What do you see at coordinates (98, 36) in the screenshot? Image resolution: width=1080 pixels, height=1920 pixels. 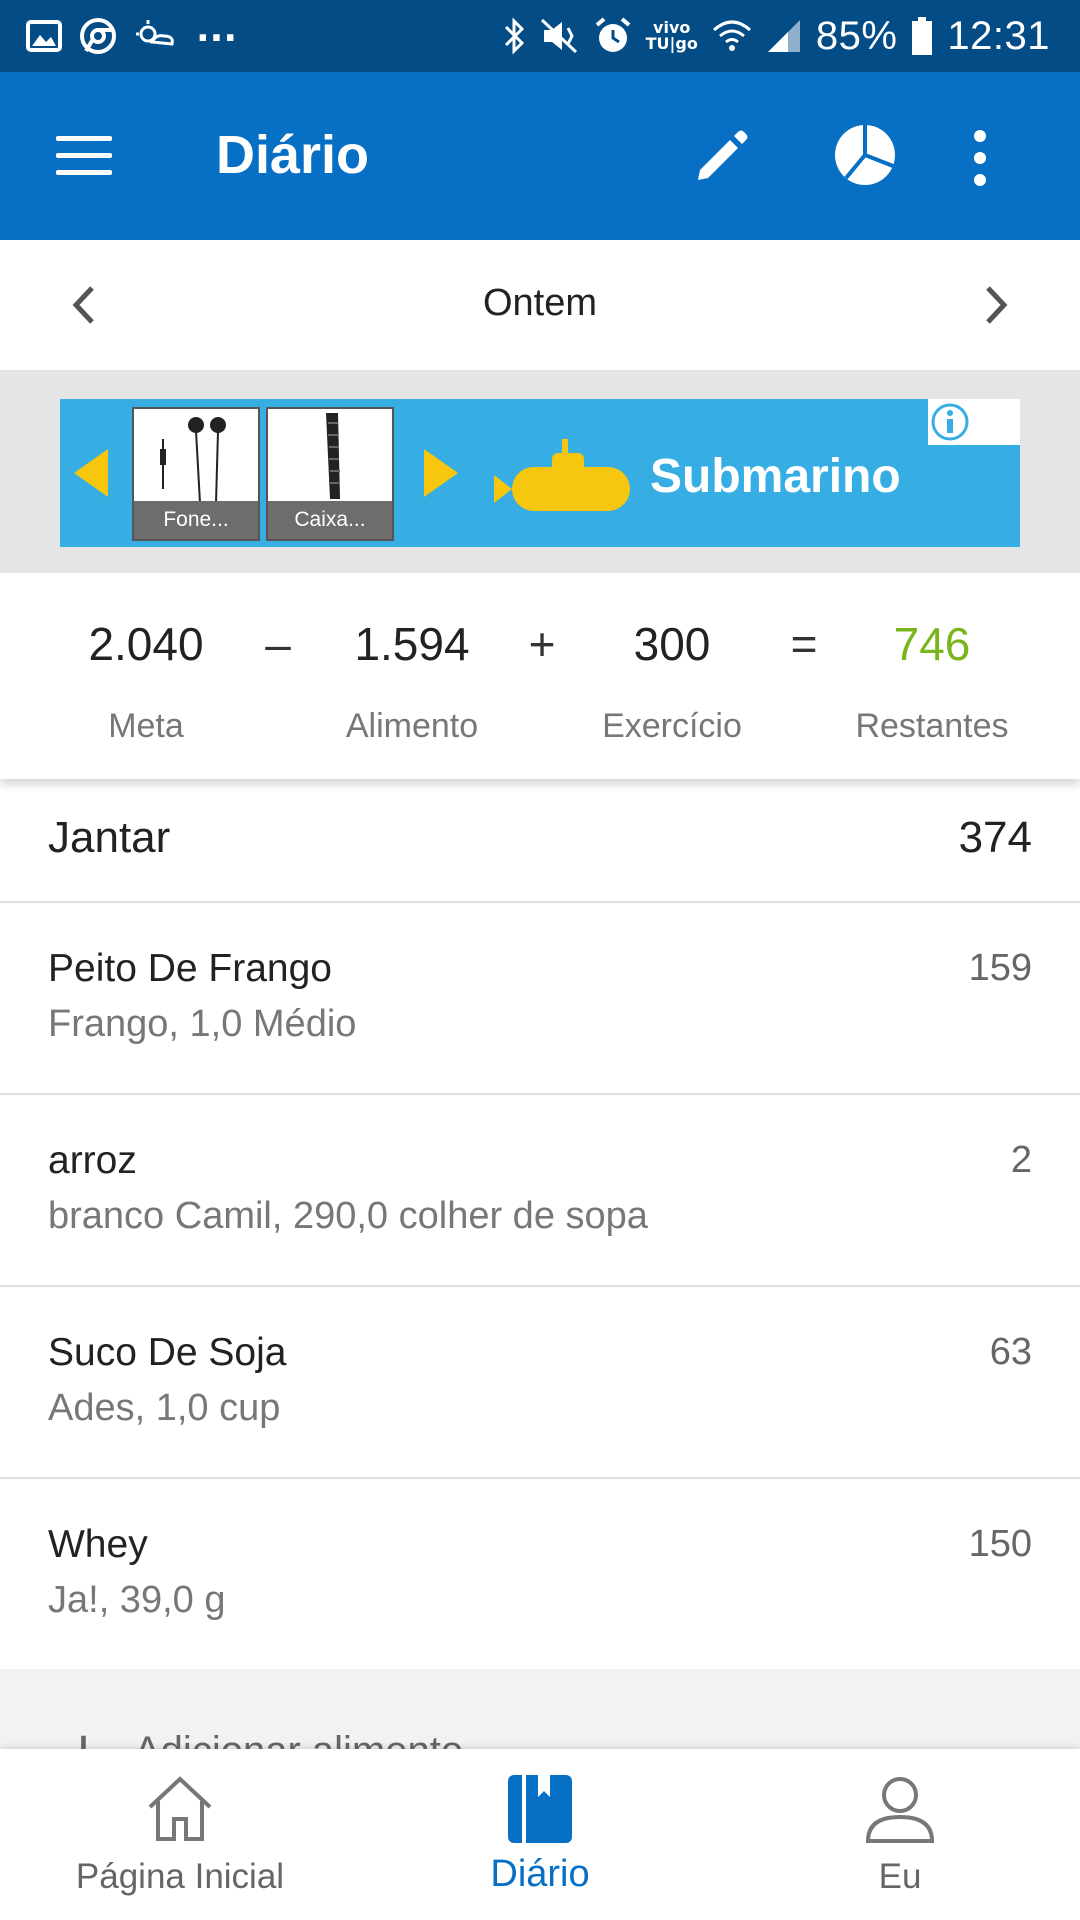 I see `chrome-icon` at bounding box center [98, 36].